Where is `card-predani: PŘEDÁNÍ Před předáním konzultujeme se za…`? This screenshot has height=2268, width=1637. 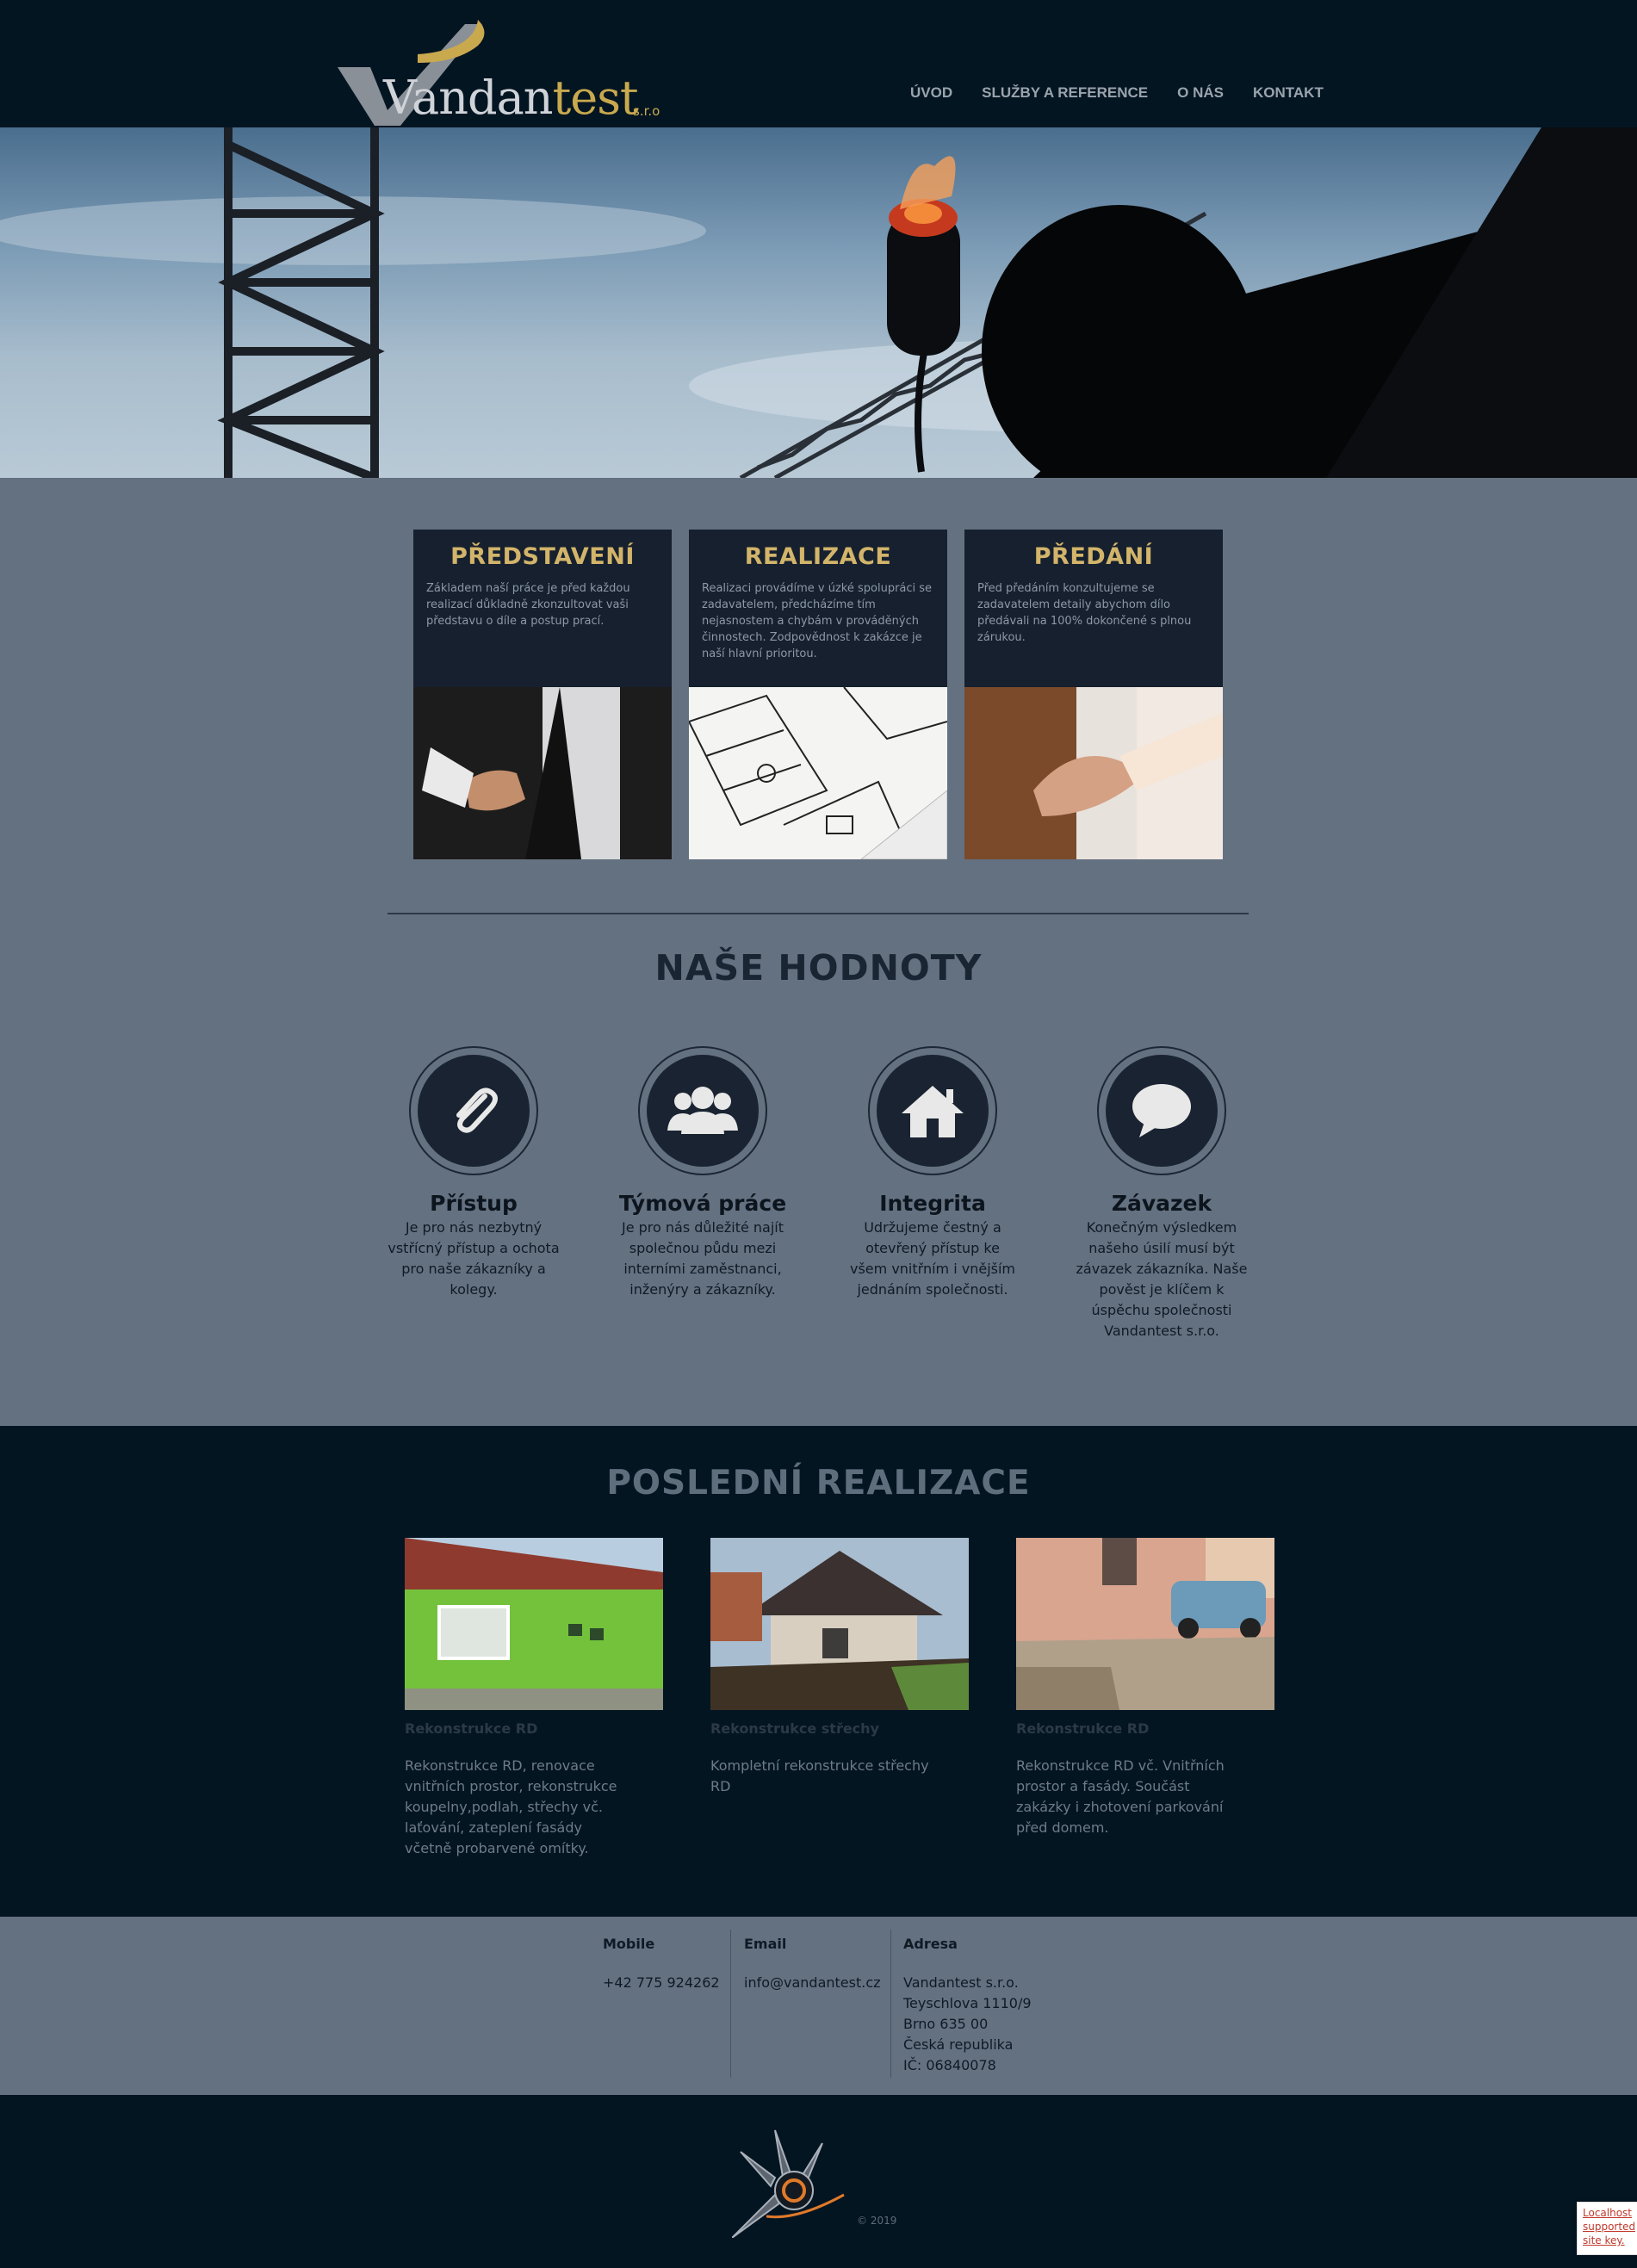 card-predani: PŘEDÁNÍ Před předáním konzultujeme se za… is located at coordinates (1093, 694).